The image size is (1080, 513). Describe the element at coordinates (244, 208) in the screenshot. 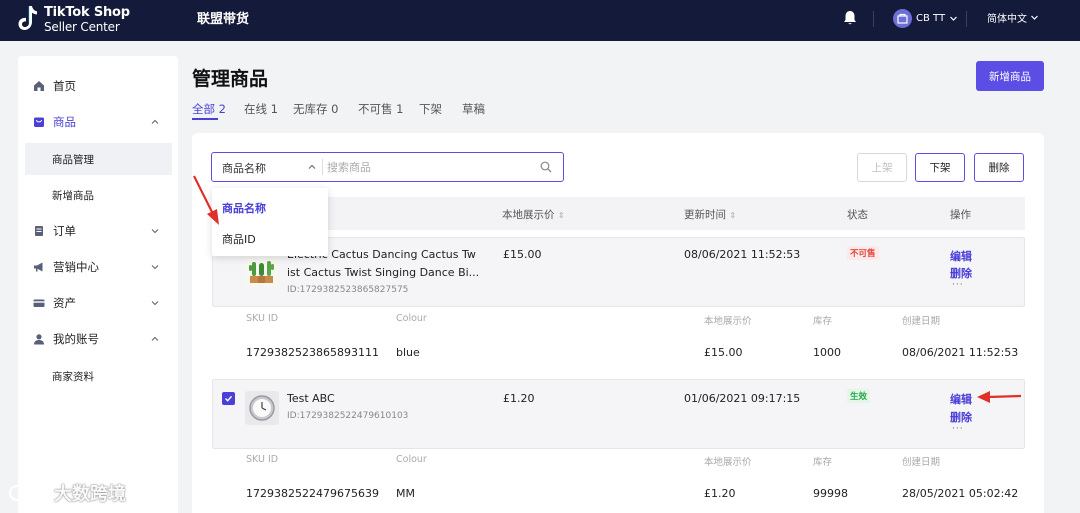

I see `dropdown-option-product-name: 商品名称` at that location.